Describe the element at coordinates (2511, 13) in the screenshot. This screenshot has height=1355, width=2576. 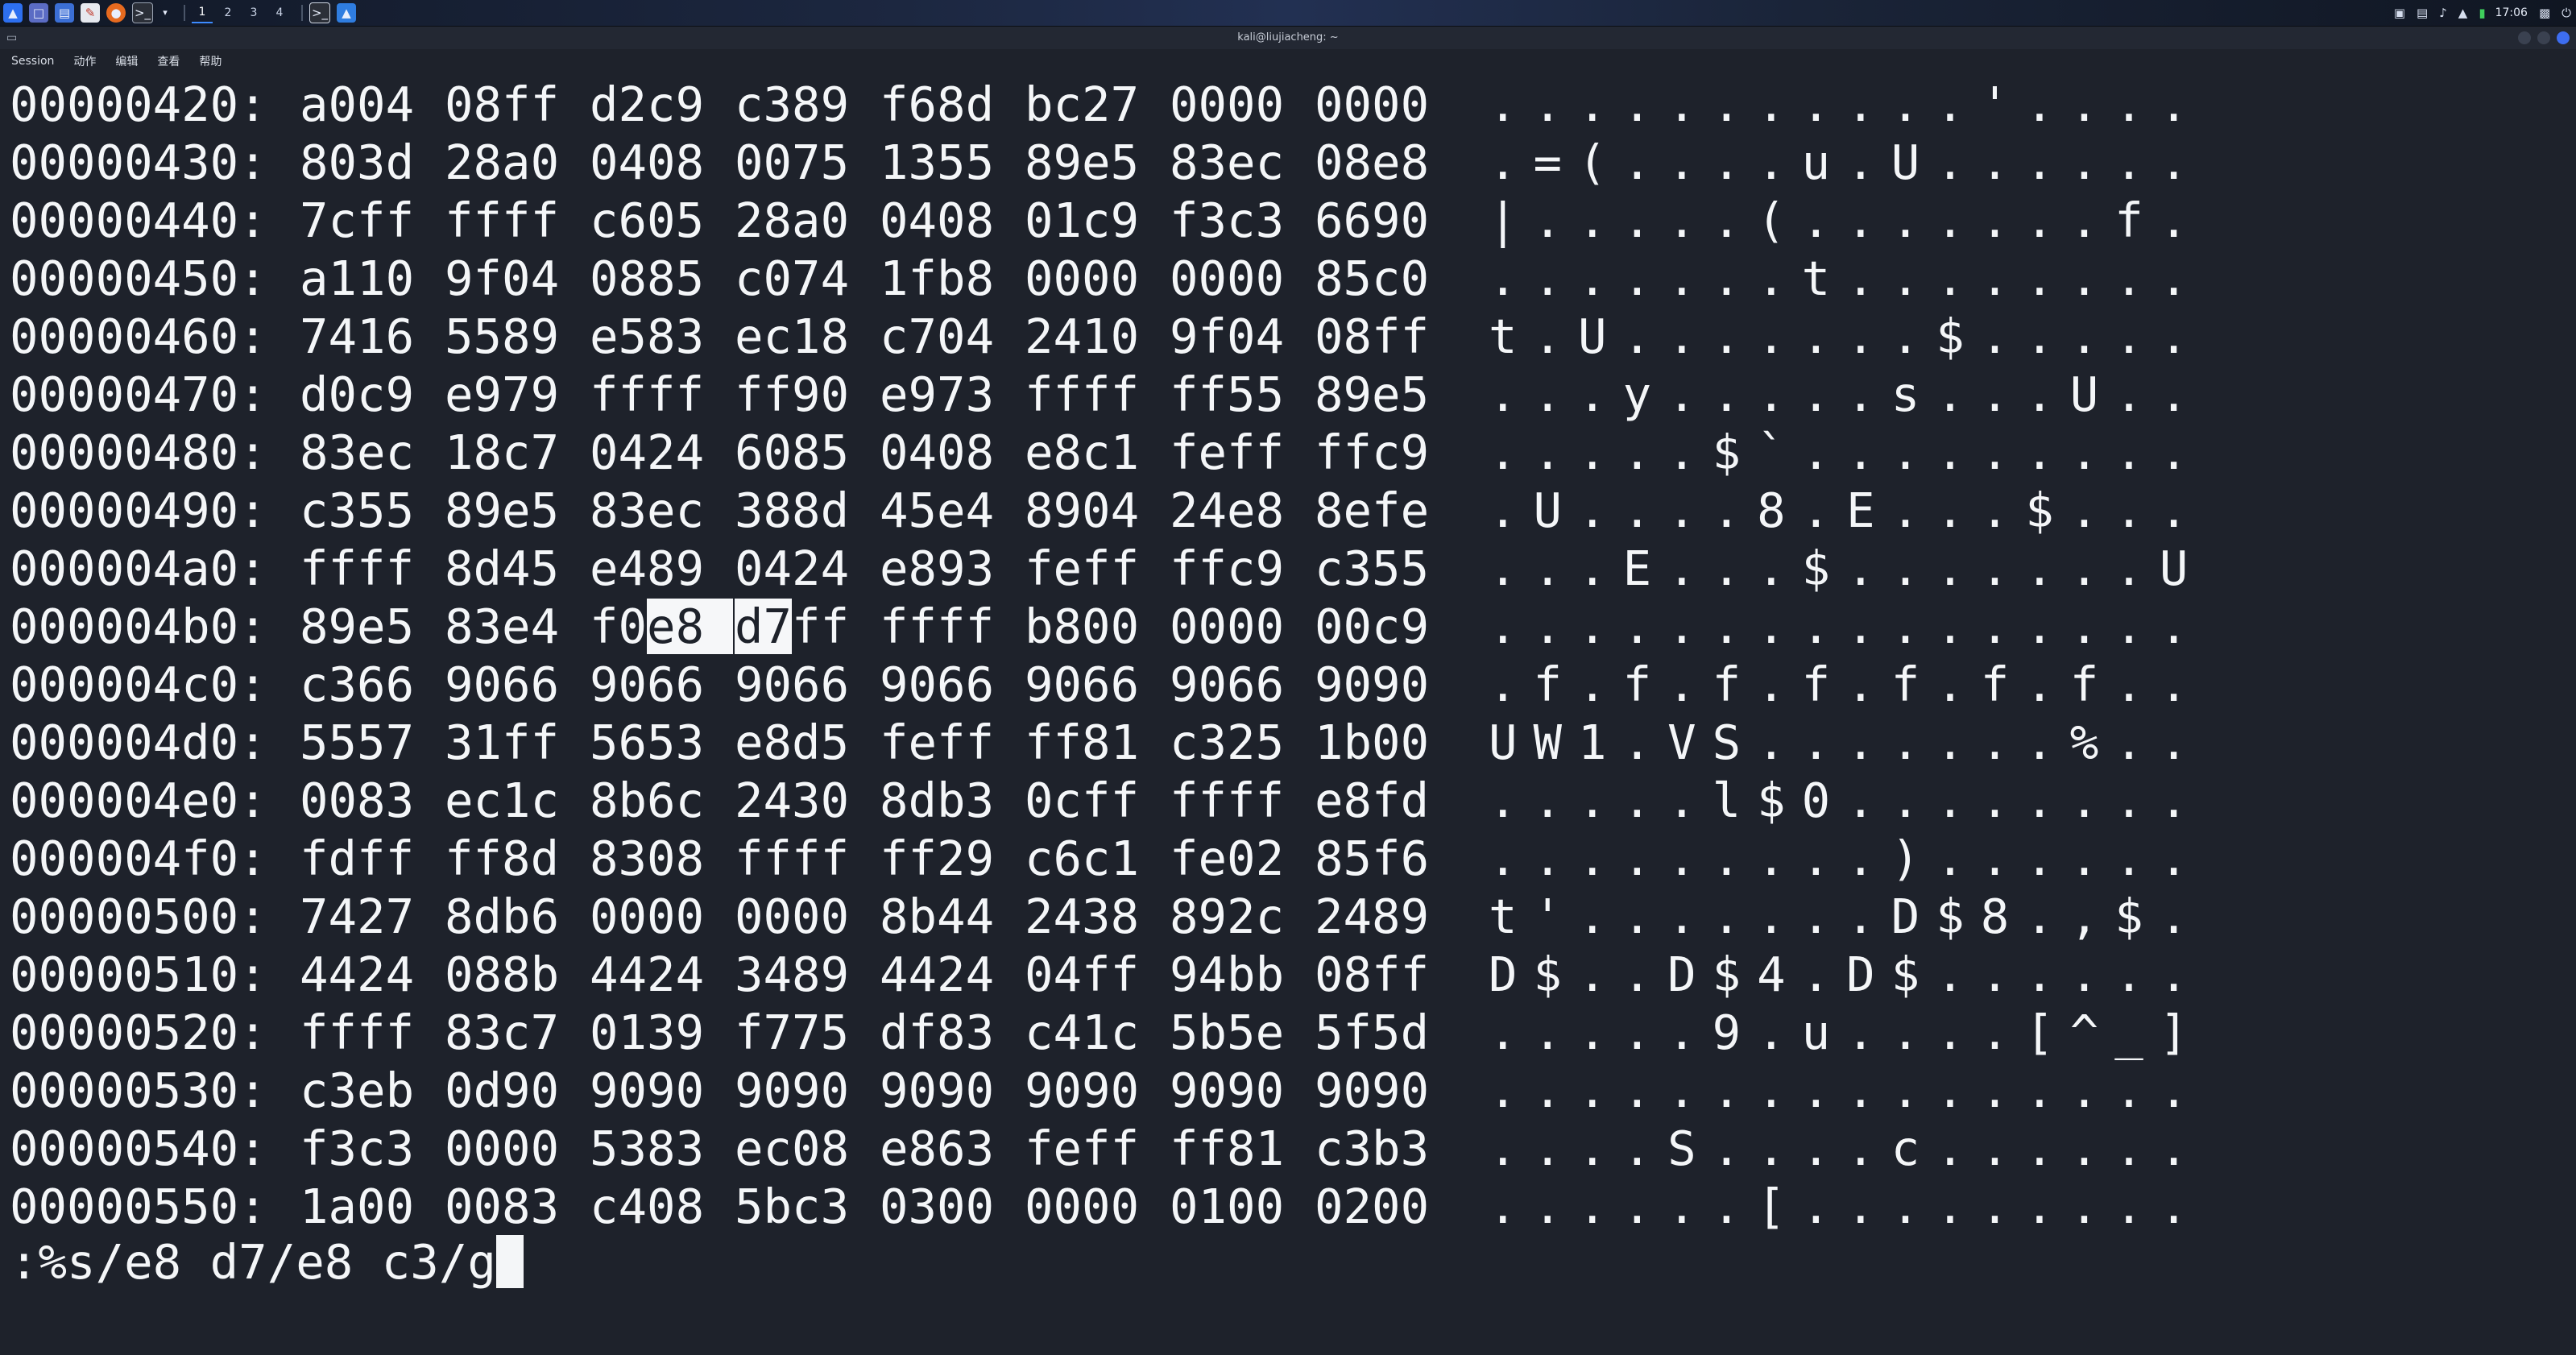
I see `clock: 17:06` at that location.